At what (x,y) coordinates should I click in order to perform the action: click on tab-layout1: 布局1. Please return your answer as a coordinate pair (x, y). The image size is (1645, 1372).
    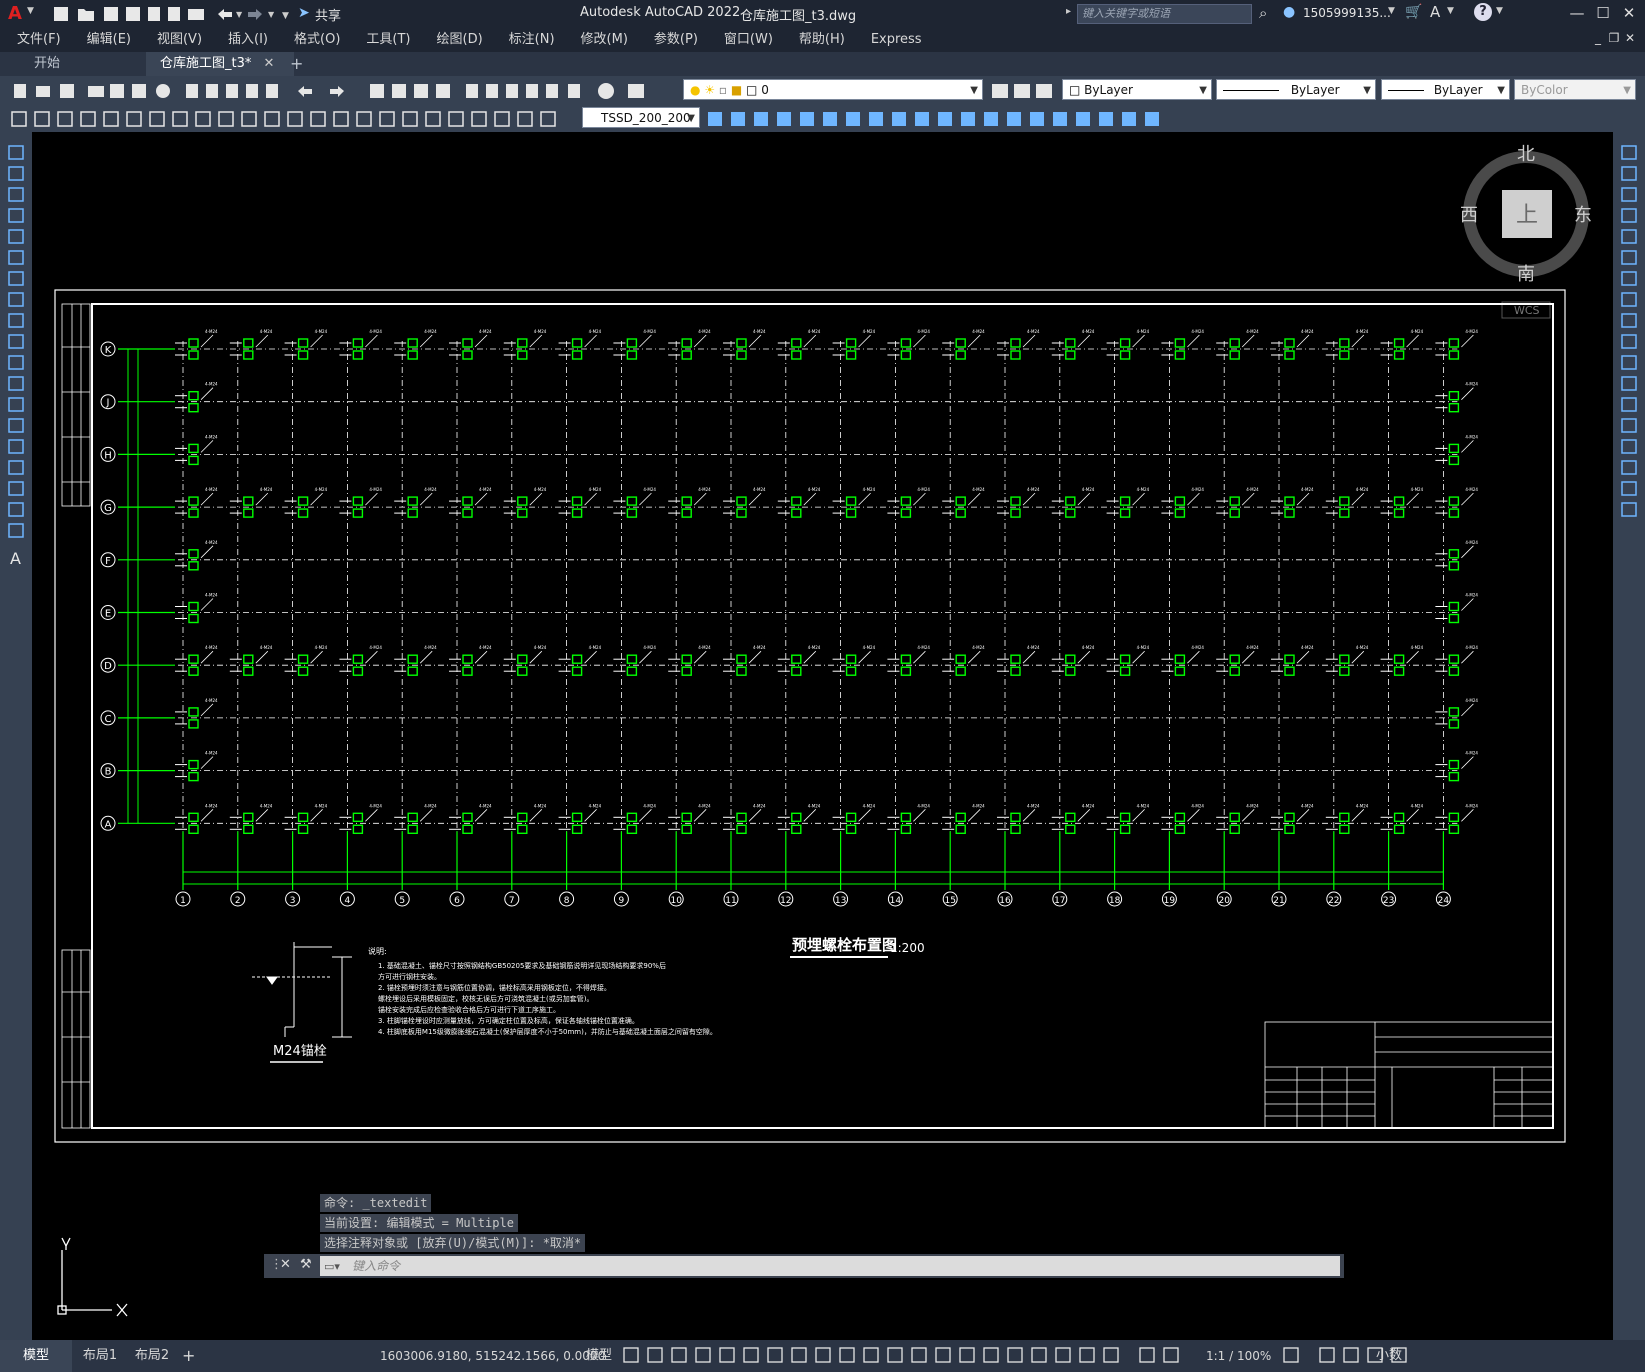
    Looking at the image, I should click on (100, 1356).